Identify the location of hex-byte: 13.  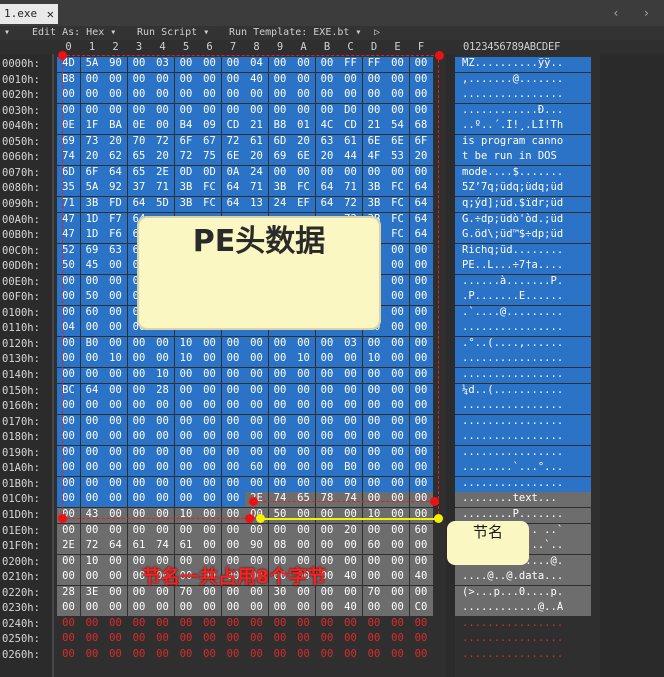
(256, 204).